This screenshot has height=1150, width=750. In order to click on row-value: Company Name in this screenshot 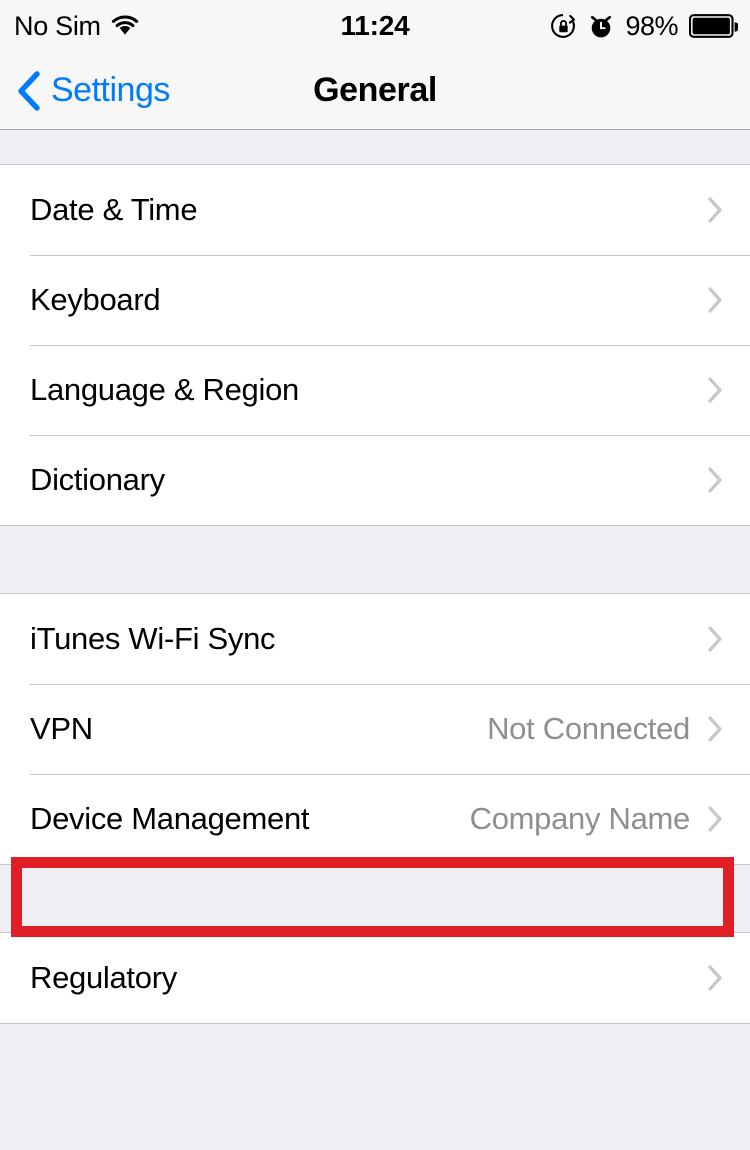, I will do `click(580, 818)`.